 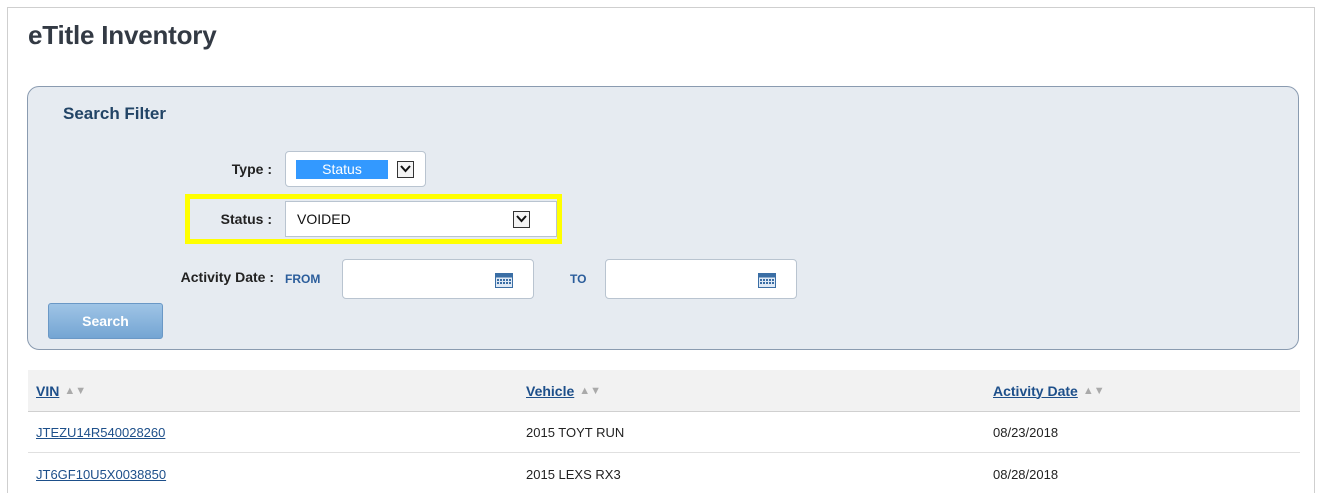 I want to click on activity-date-header-link: Activity Date, so click(x=1035, y=391).